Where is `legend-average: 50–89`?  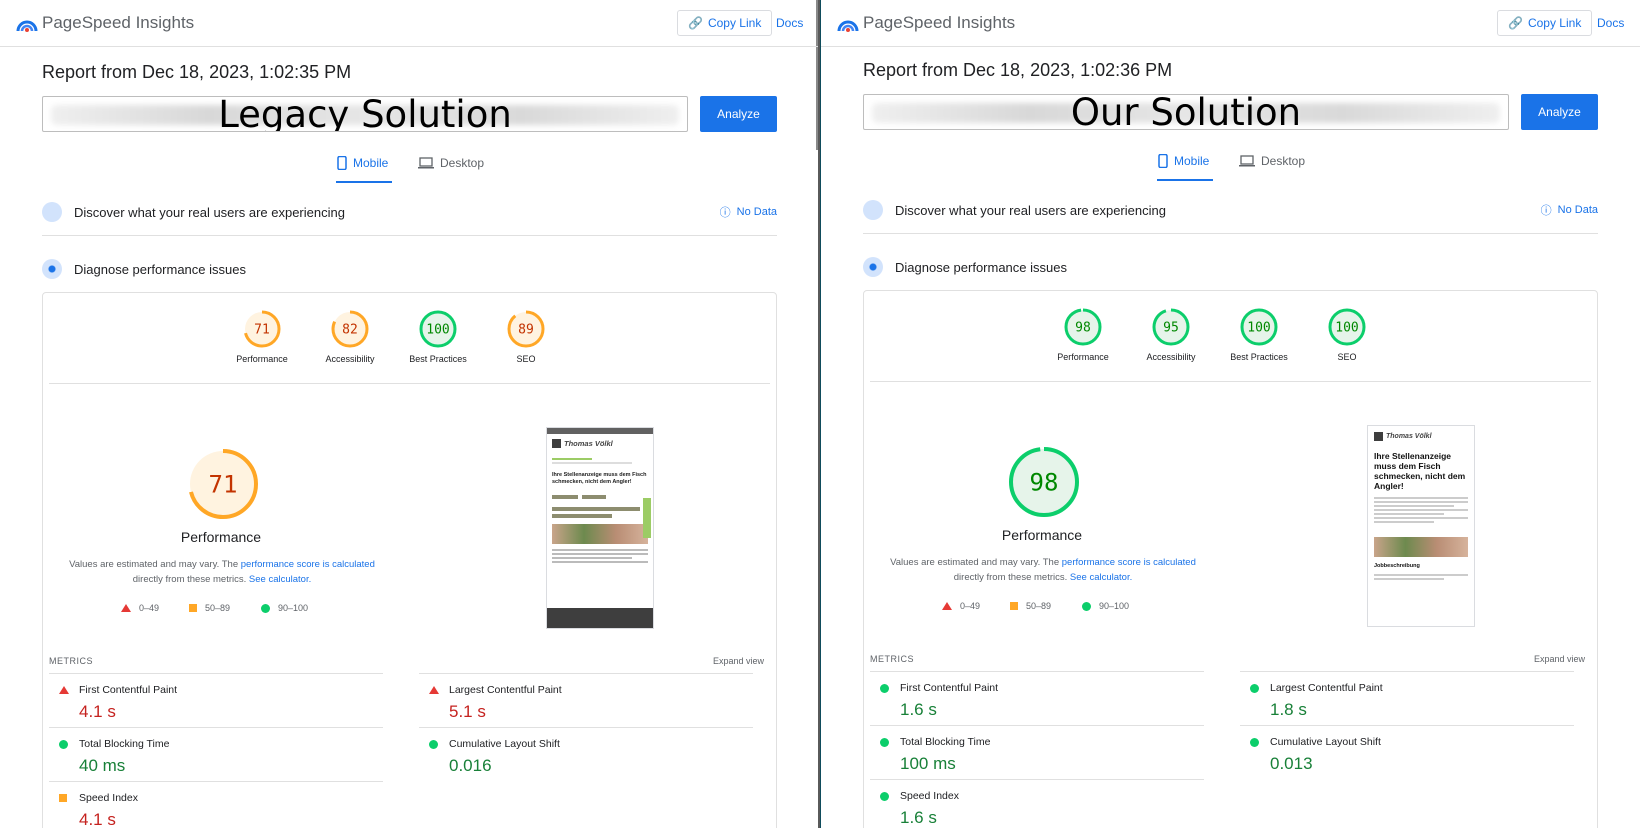
legend-average: 50–89 is located at coordinates (1030, 606).